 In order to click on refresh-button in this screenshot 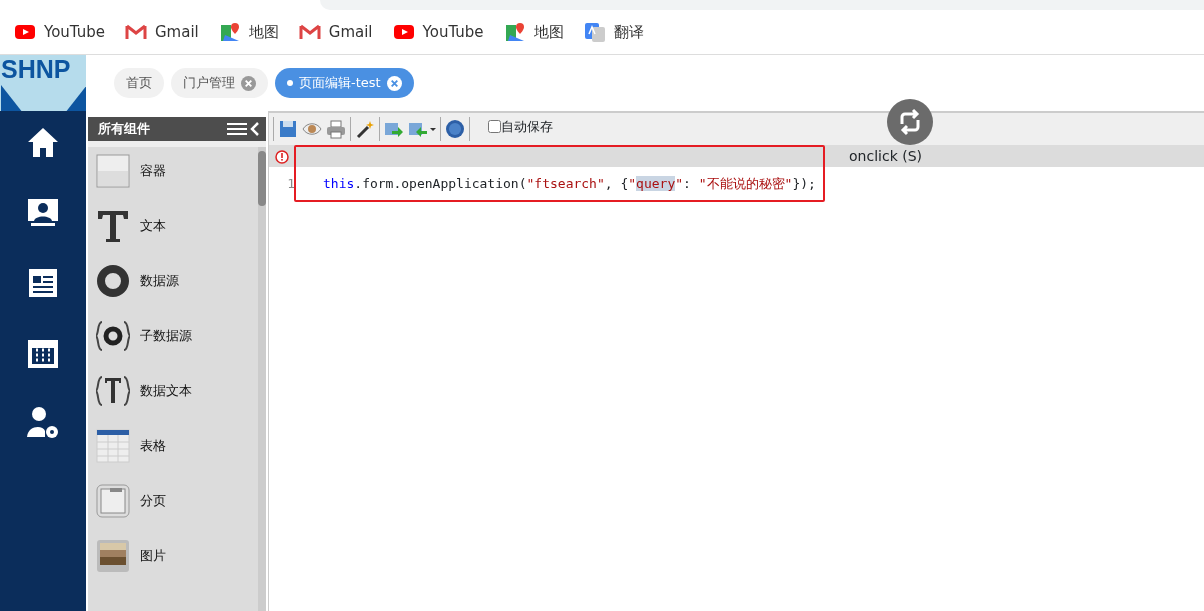, I will do `click(910, 122)`.